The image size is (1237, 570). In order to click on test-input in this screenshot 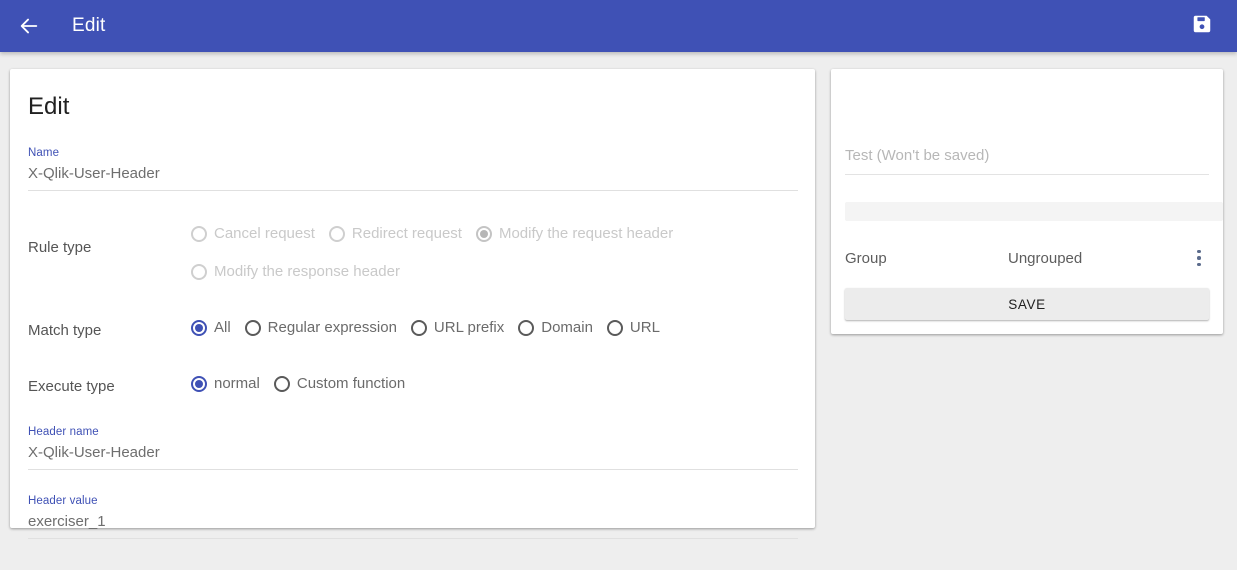, I will do `click(1027, 159)`.